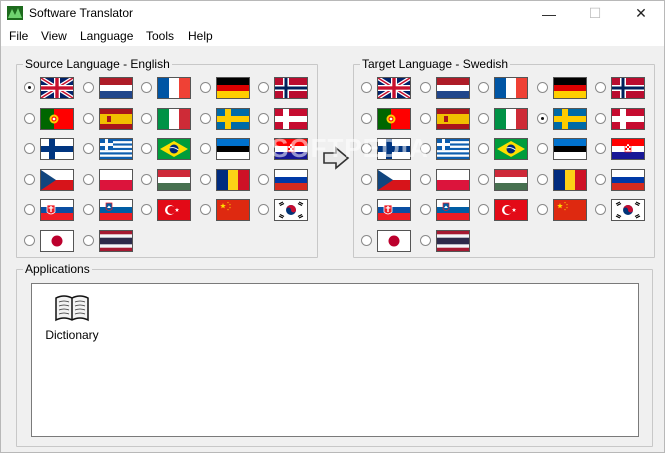 Image resolution: width=665 pixels, height=453 pixels. I want to click on source-language-option-russia, so click(287, 180).